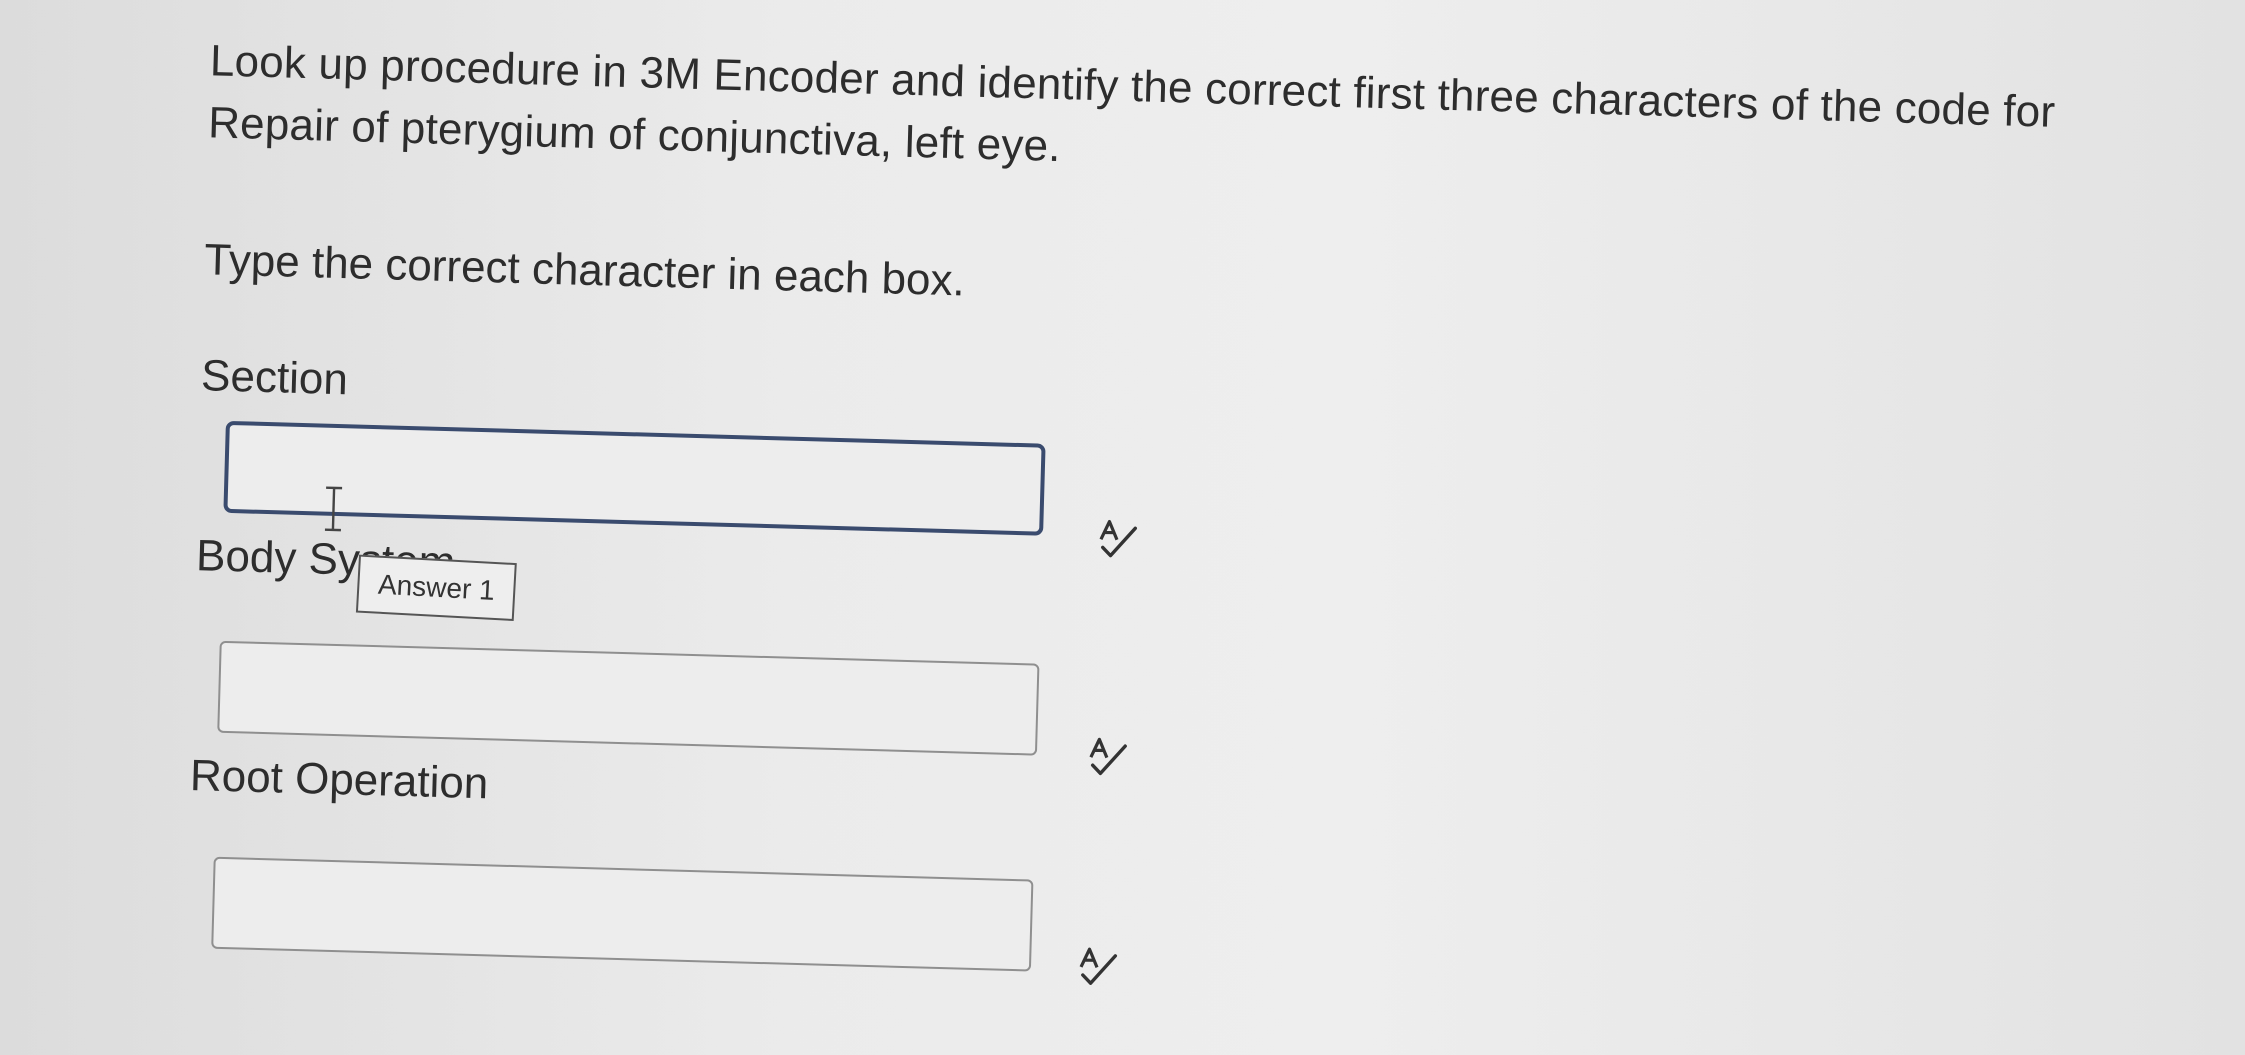 The height and width of the screenshot is (1055, 2245). Describe the element at coordinates (436, 588) in the screenshot. I see `answer-tooltip: Answer 1` at that location.